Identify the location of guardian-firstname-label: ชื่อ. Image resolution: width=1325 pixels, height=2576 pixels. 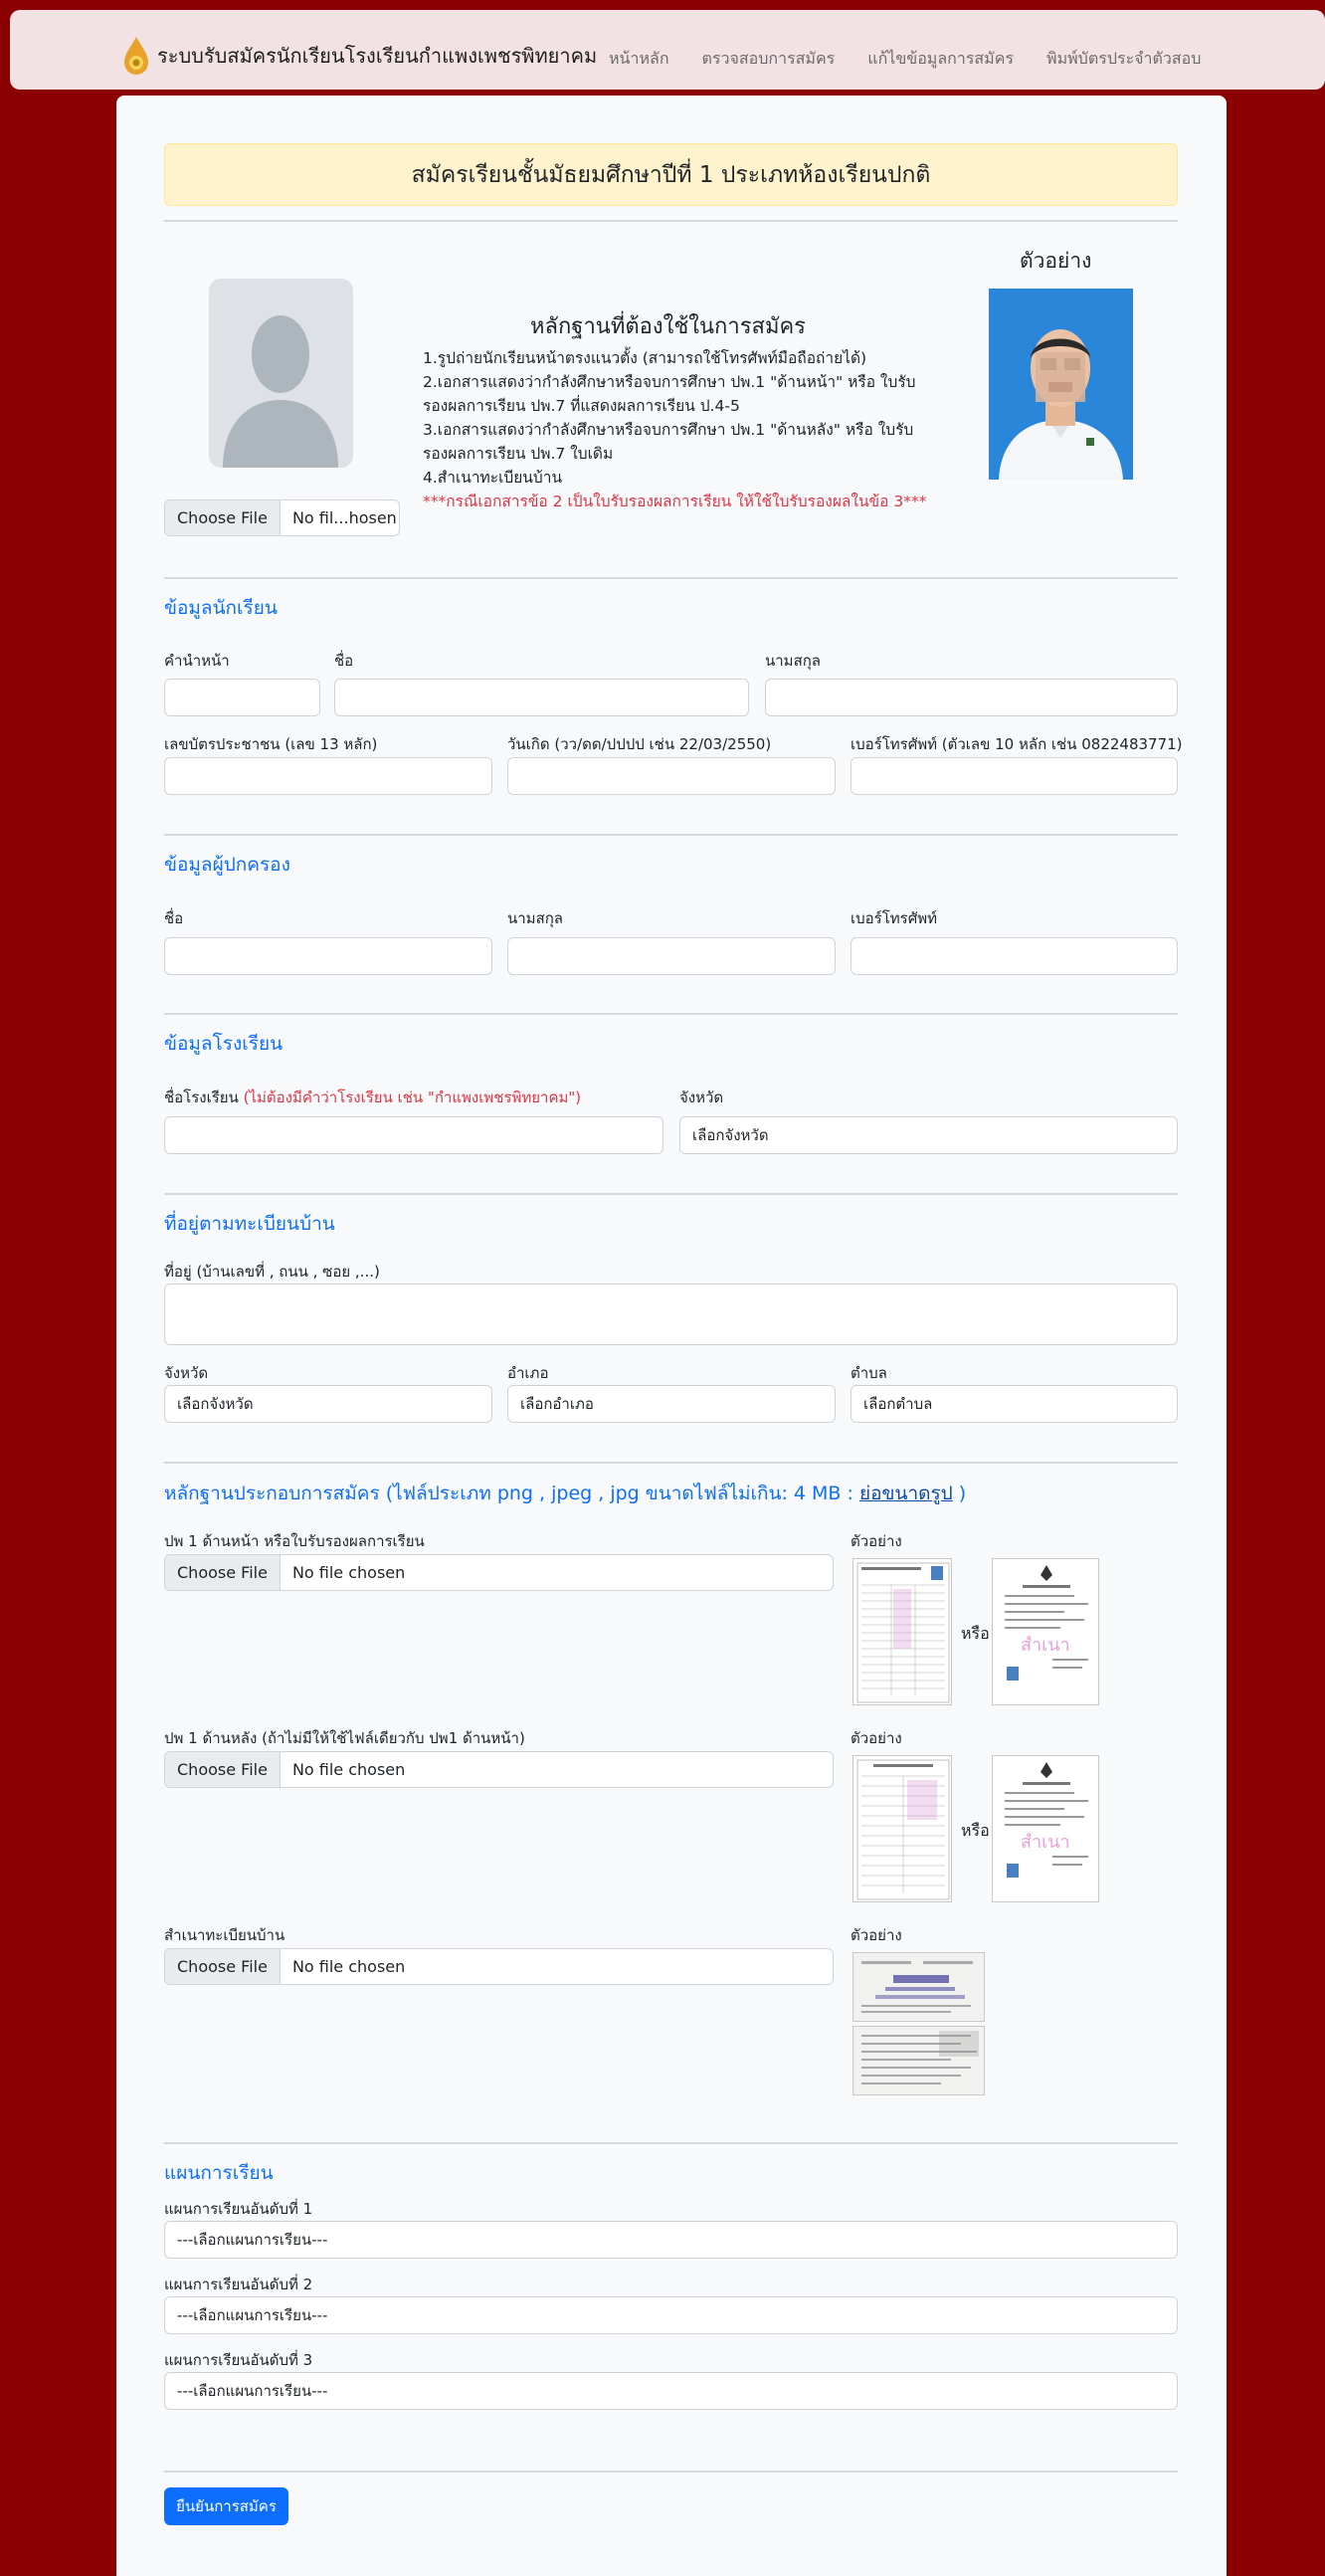
(174, 918).